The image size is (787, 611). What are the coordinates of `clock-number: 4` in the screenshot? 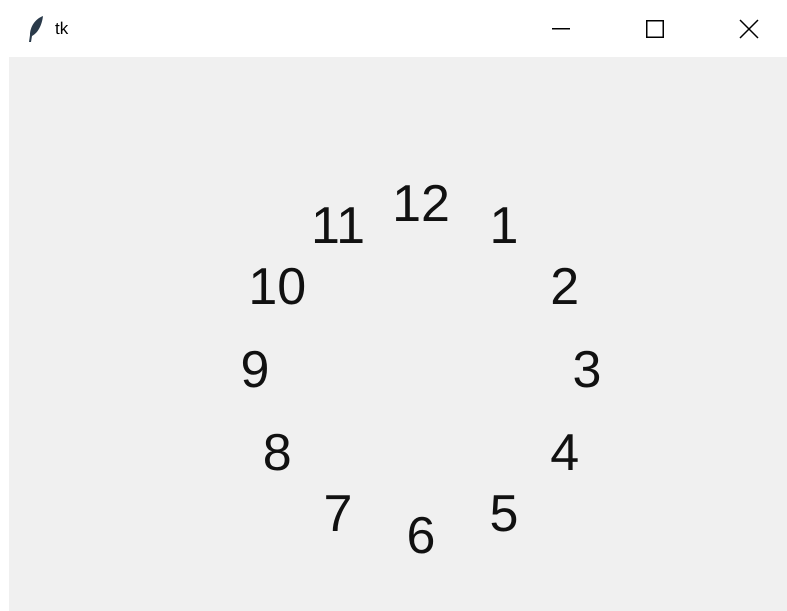 It's located at (565, 453).